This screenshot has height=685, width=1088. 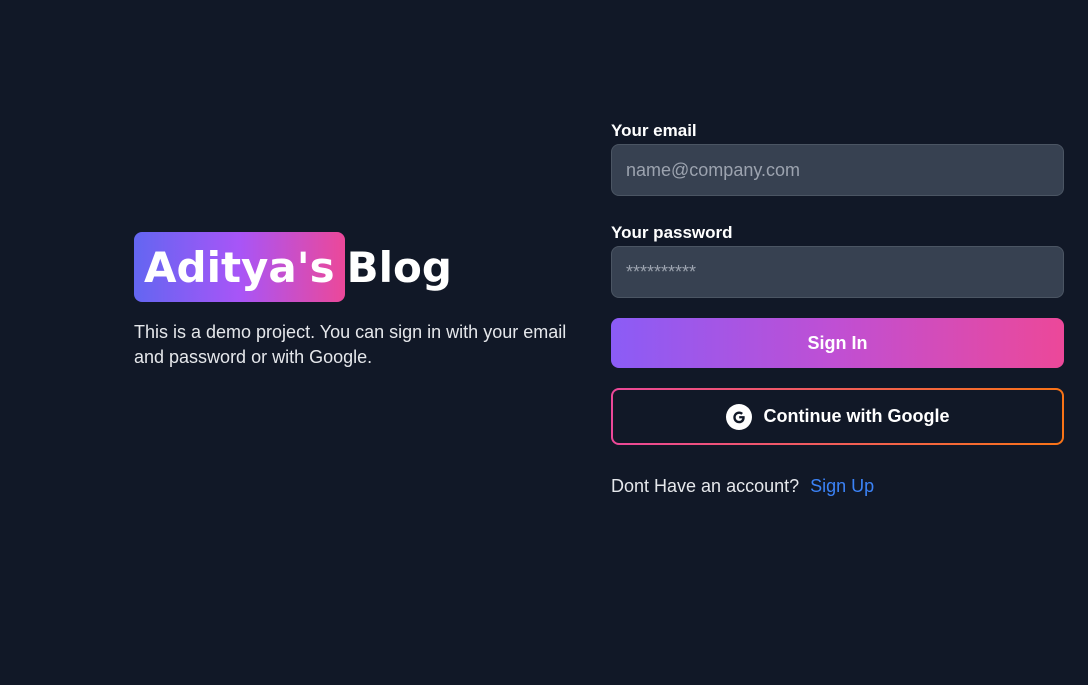 What do you see at coordinates (837, 343) in the screenshot?
I see `sign-in-button: Sign In` at bounding box center [837, 343].